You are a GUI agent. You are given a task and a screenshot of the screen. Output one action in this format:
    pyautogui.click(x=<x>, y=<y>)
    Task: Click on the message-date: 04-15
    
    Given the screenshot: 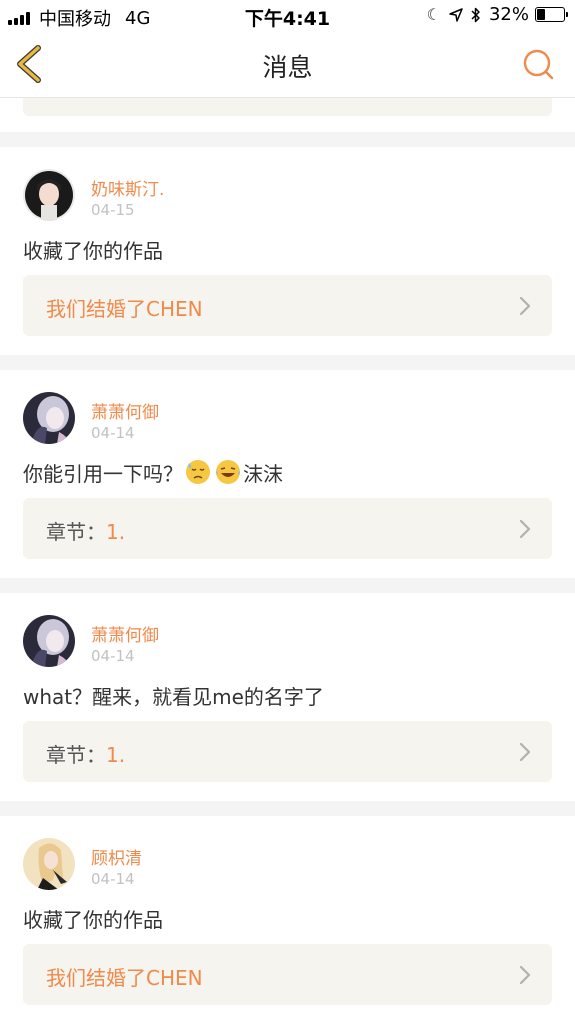 What is the action you would take?
    pyautogui.click(x=113, y=210)
    